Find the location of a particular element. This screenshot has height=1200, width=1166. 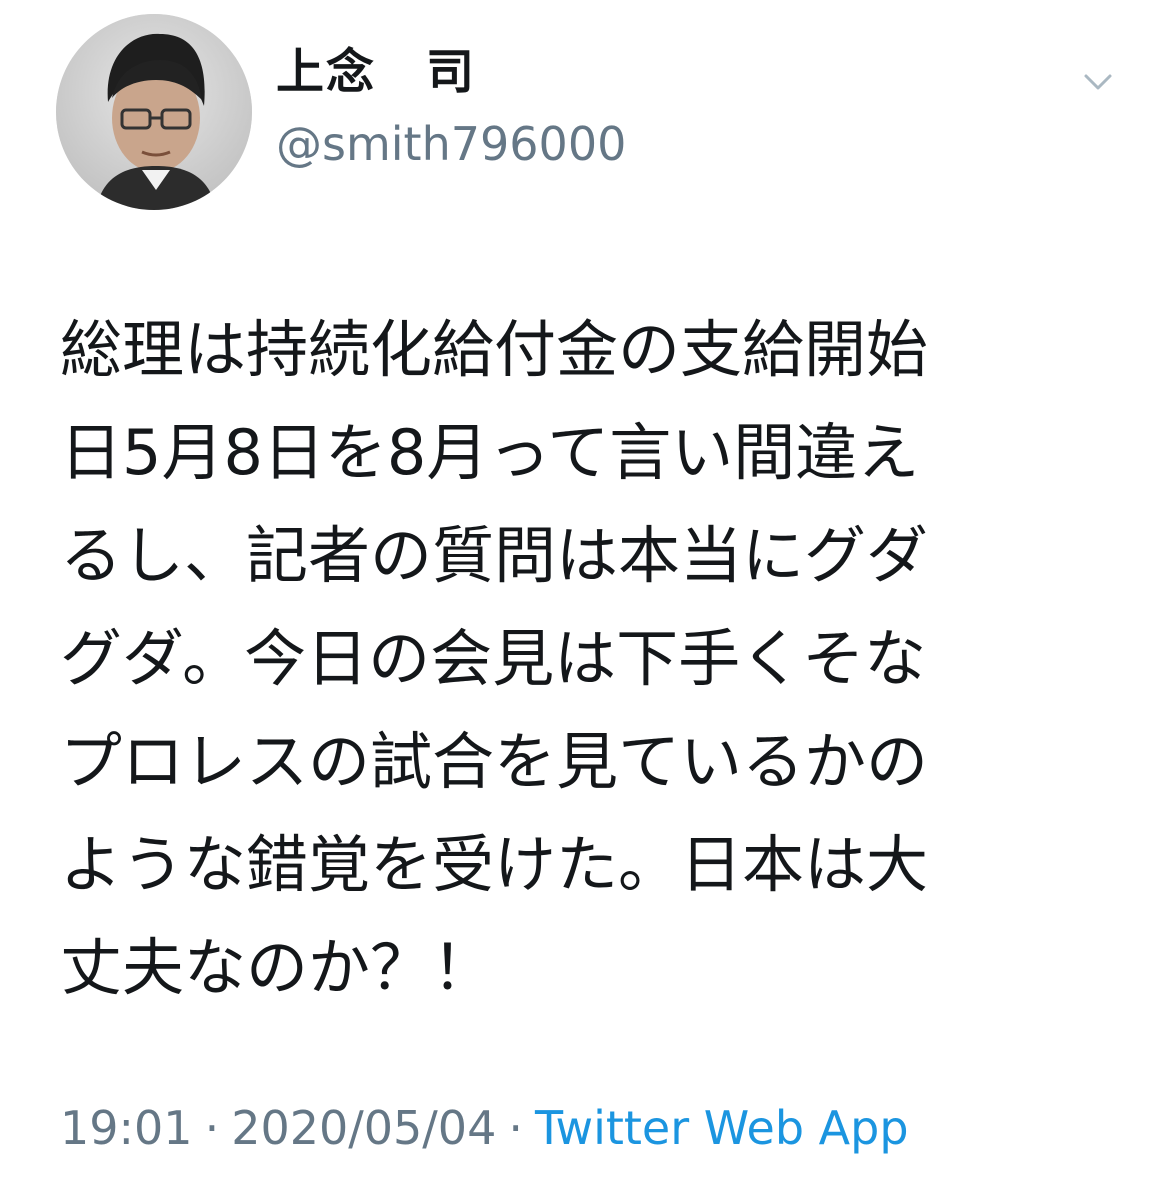

avatar-photo-icon is located at coordinates (154, 112).